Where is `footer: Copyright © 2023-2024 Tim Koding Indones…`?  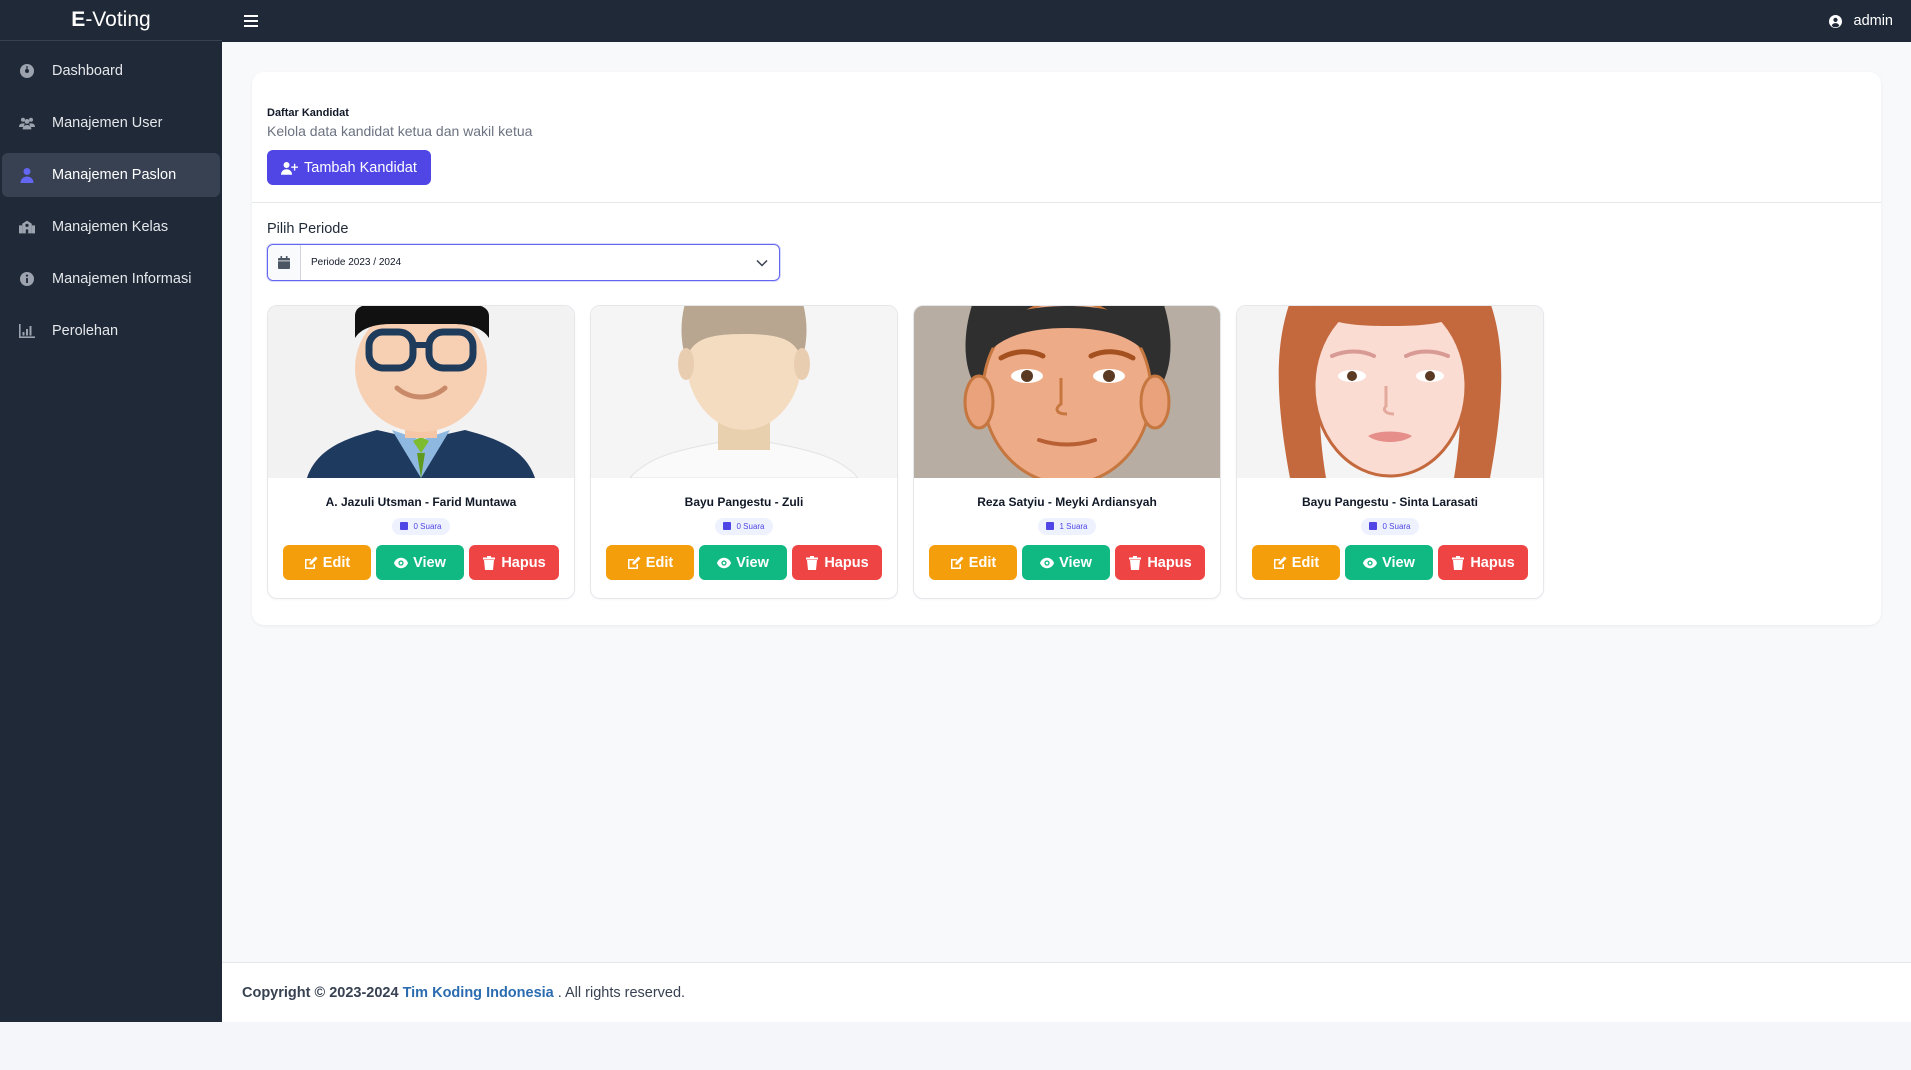
footer: Copyright © 2023-2024 Tim Koding Indones… is located at coordinates (1066, 992).